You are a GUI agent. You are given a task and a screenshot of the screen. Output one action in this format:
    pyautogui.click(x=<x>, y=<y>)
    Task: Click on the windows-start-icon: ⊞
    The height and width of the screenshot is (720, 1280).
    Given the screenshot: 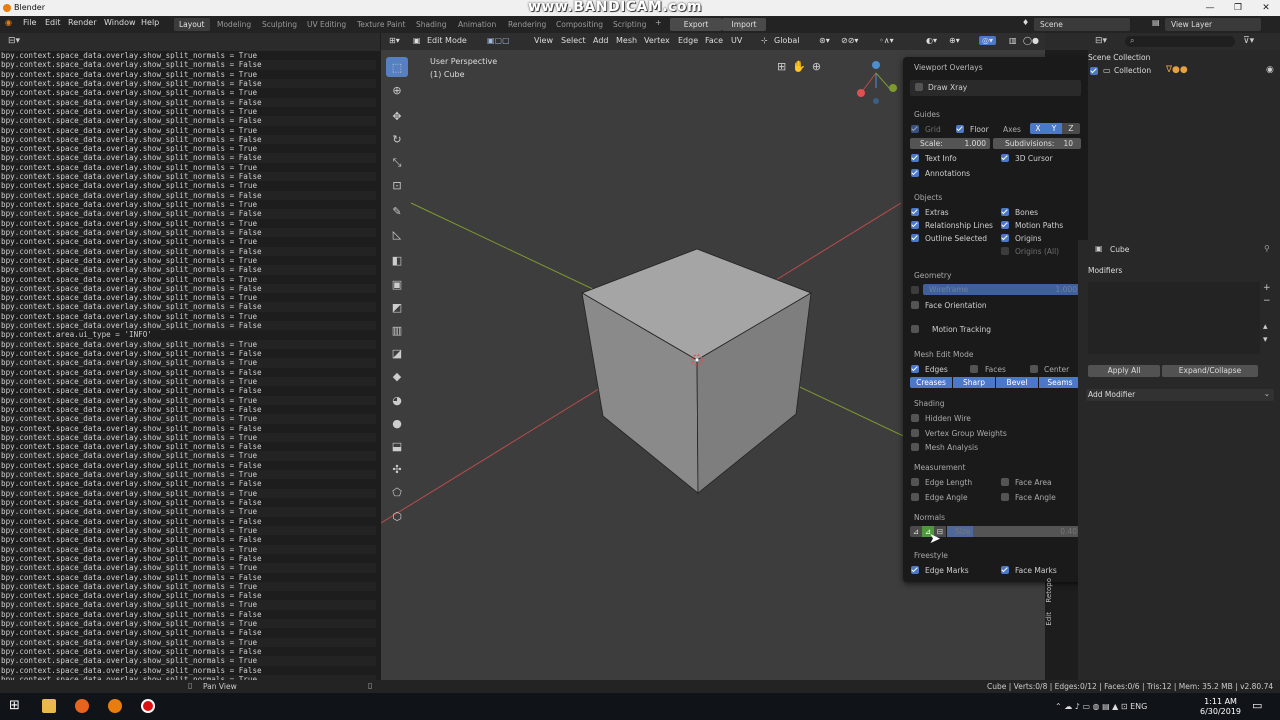 What is the action you would take?
    pyautogui.click(x=14, y=705)
    